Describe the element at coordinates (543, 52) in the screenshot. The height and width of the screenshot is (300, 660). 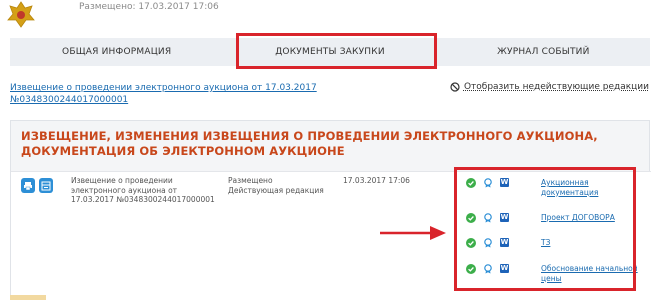
I see `tab-event-log: ЖУРНАЛ СОБЫТИЙ` at that location.